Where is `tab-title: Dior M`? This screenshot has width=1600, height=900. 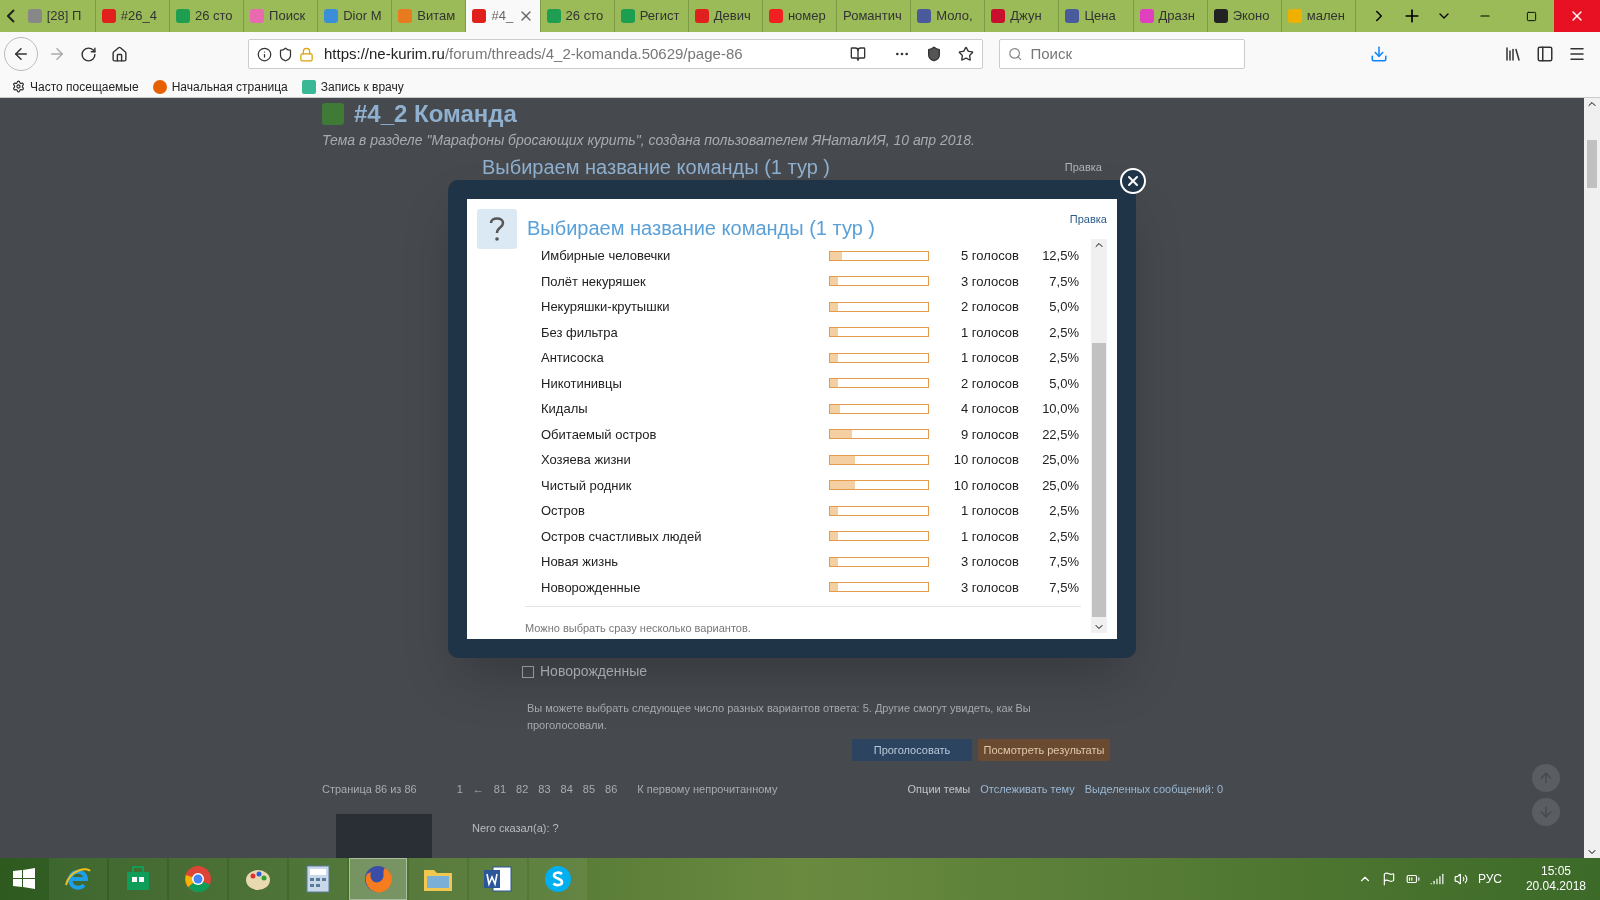
tab-title: Dior M is located at coordinates (362, 16).